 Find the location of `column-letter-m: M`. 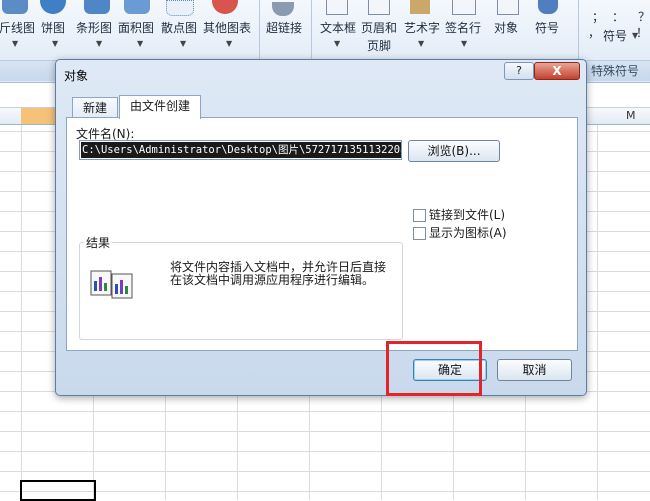

column-letter-m: M is located at coordinates (631, 115).